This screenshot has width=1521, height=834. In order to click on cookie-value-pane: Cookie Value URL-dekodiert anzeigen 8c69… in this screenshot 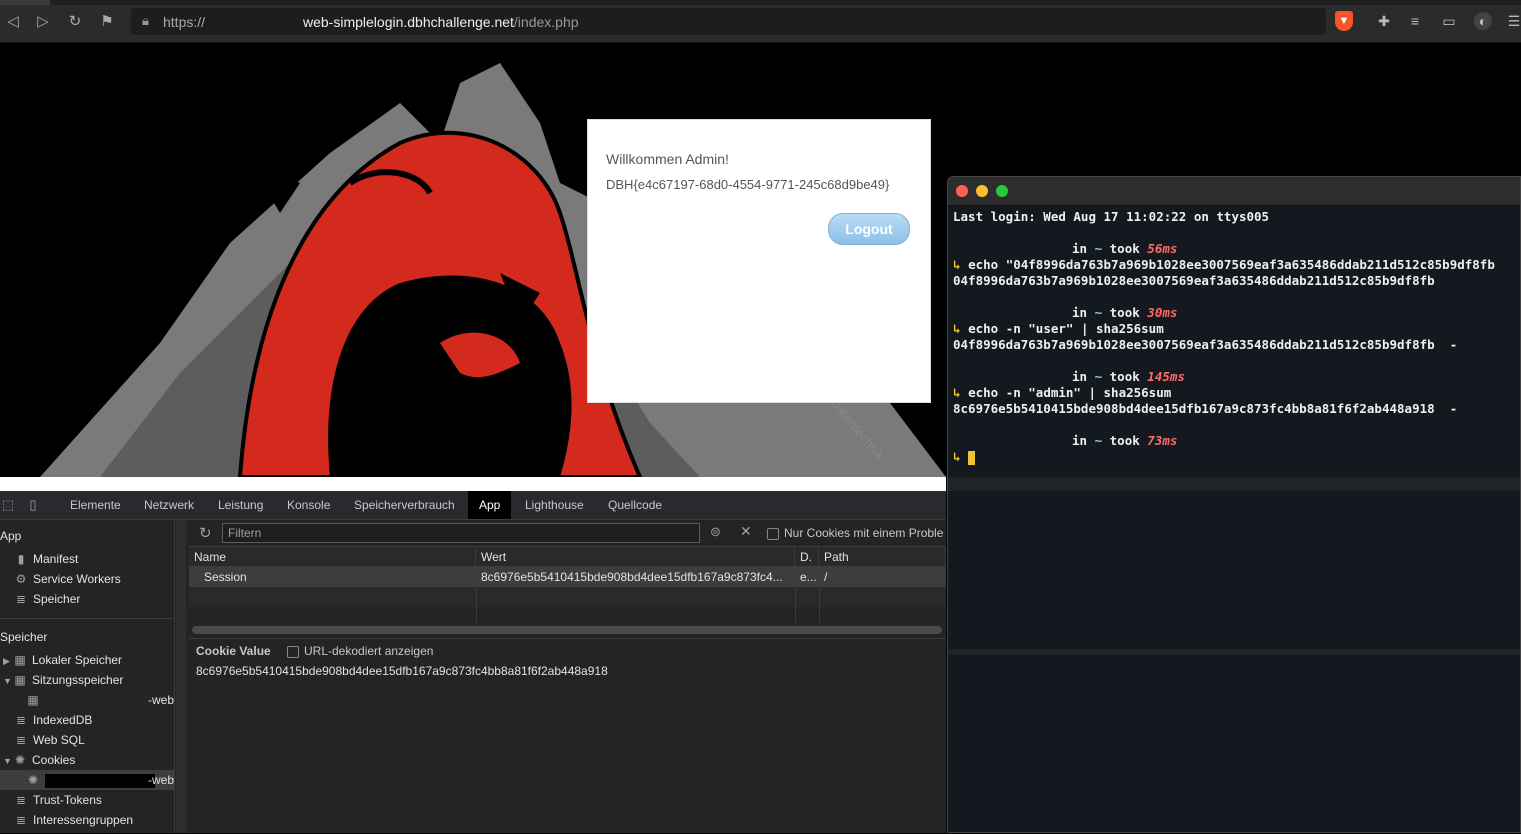, I will do `click(567, 736)`.